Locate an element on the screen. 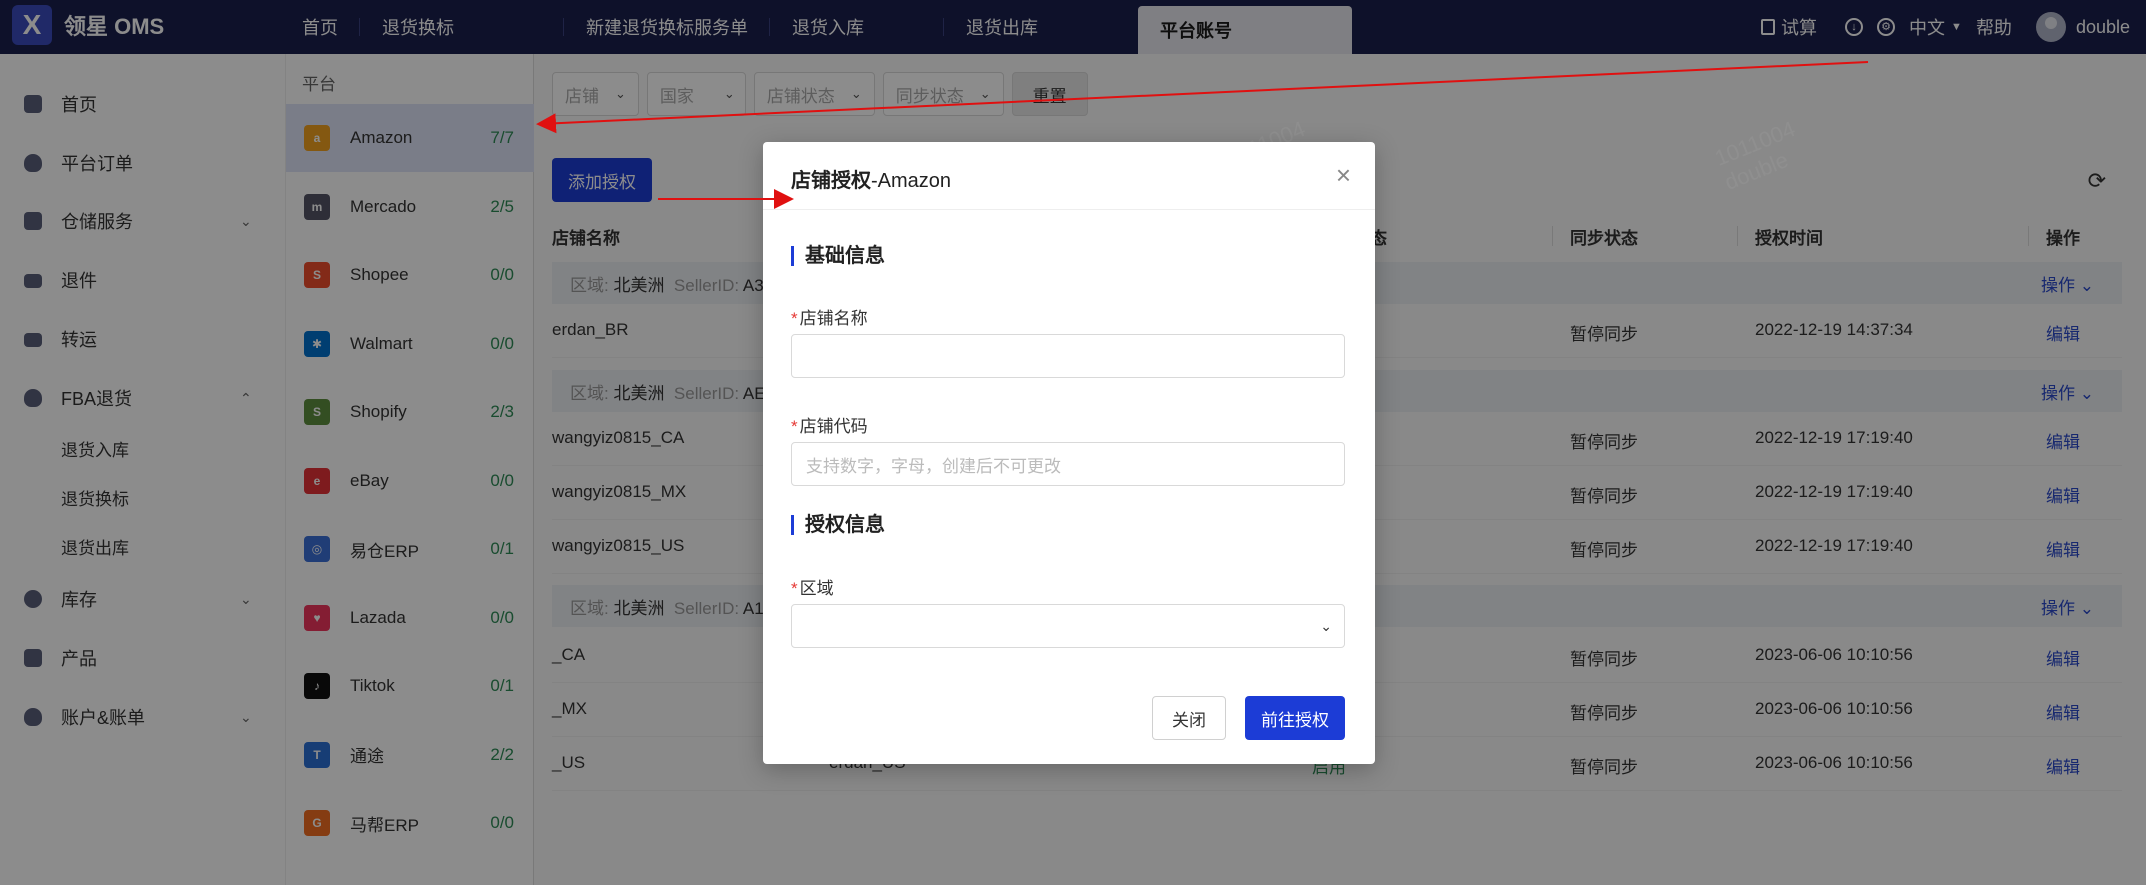 Image resolution: width=2146 pixels, height=885 pixels. shop-name-label: * 店铺名称 is located at coordinates (829, 316).